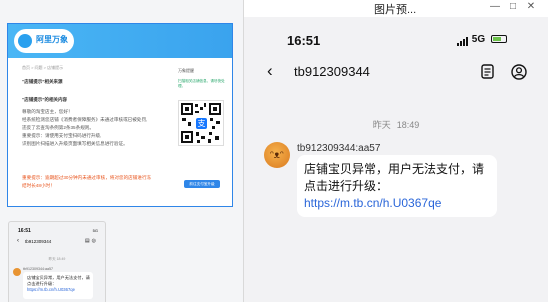  I want to click on chat-actions-icon: ▤◎, so click(91, 241).